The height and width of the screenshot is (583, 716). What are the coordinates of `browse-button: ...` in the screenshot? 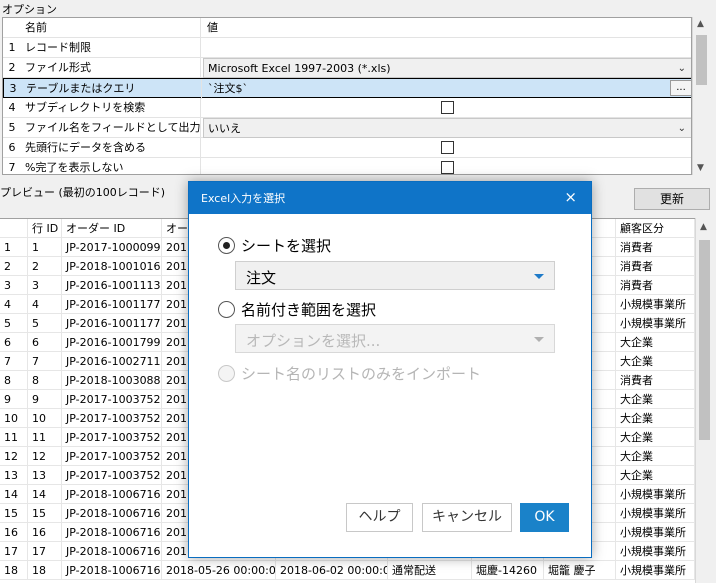 It's located at (680, 88).